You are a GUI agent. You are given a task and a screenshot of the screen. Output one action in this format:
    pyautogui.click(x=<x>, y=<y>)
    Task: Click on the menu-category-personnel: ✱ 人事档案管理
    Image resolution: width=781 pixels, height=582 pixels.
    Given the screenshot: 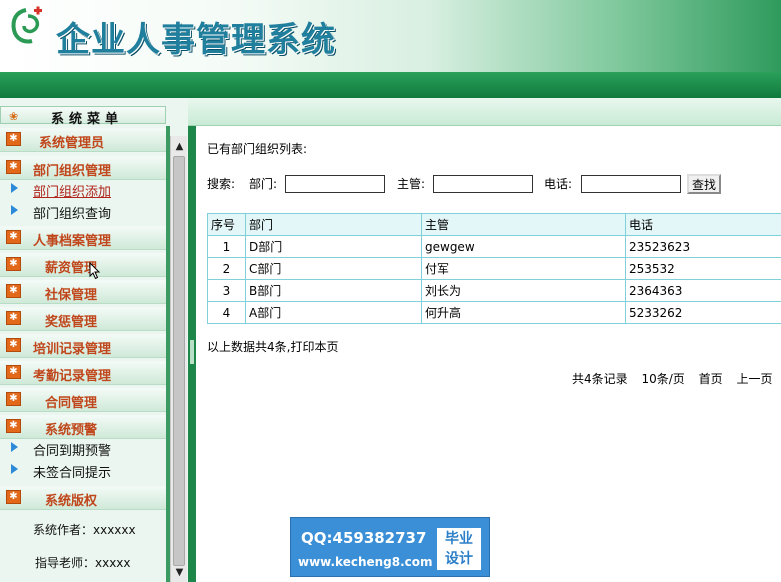 What is the action you would take?
    pyautogui.click(x=83, y=238)
    